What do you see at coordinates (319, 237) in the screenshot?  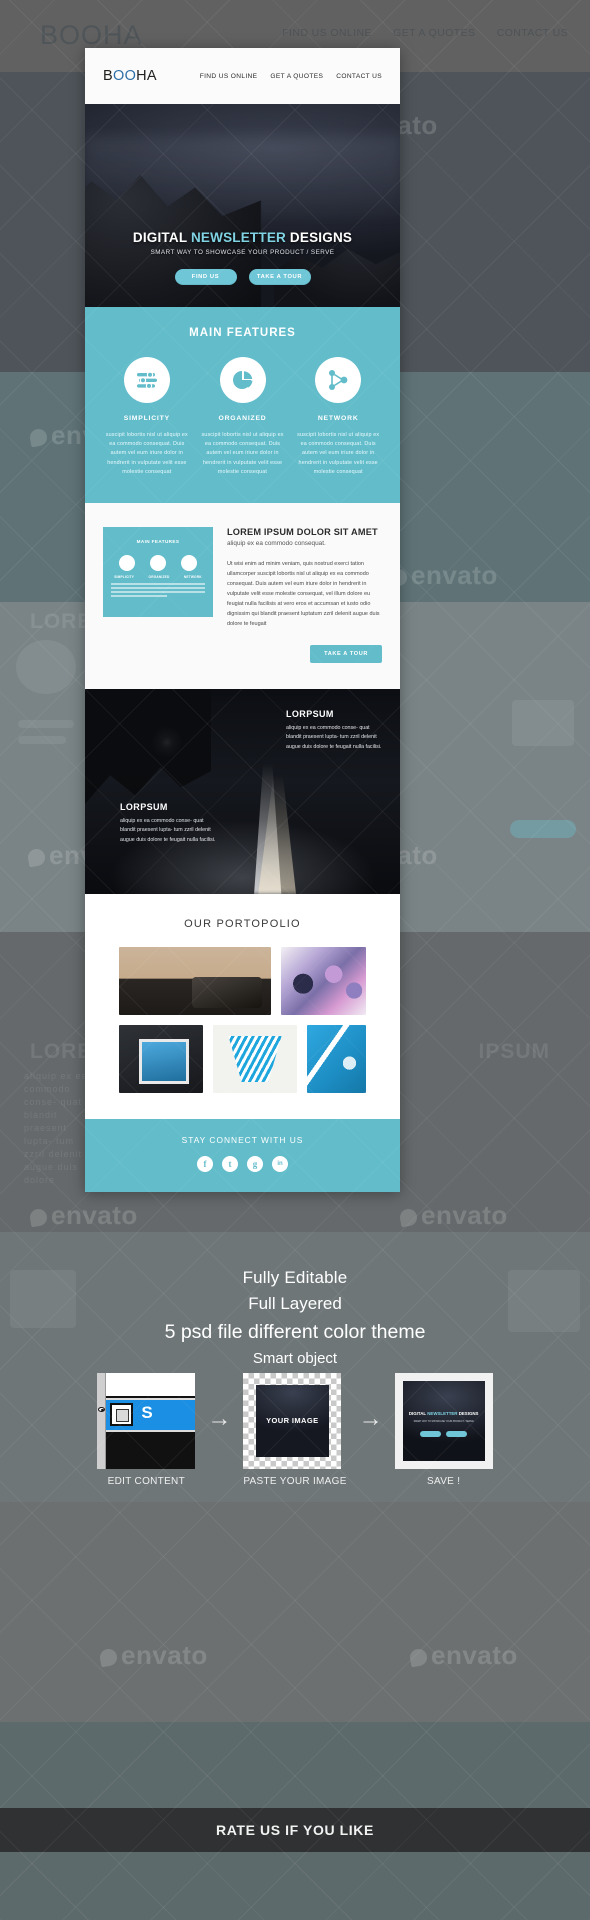 I see `hero-title-part2: DESIGNS` at bounding box center [319, 237].